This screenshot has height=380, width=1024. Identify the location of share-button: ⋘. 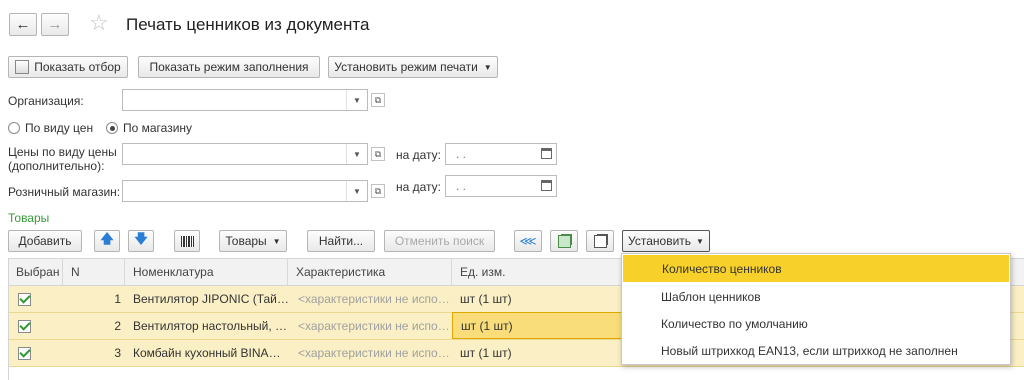
(528, 241).